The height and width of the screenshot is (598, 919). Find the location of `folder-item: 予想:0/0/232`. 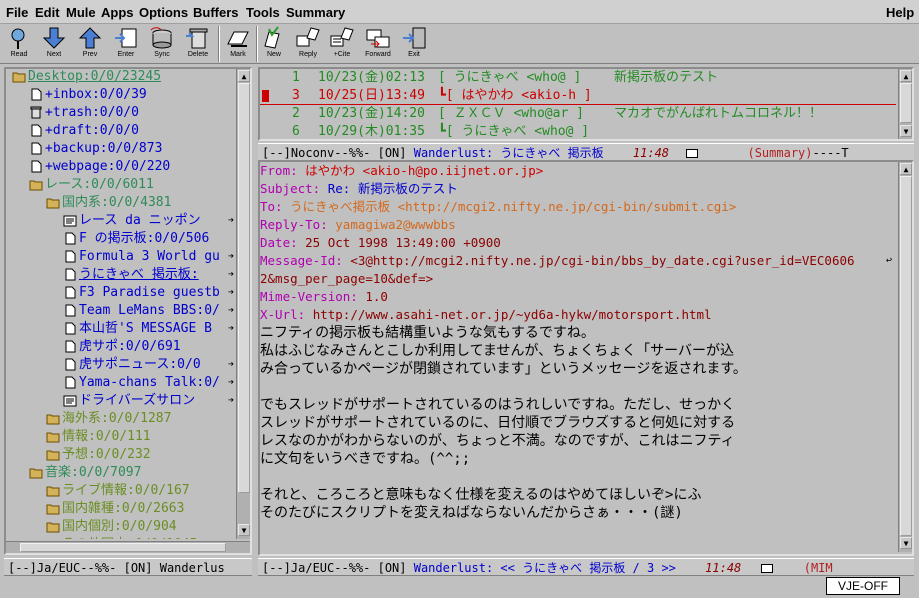

folder-item: 予想:0/0/232 is located at coordinates (140, 455).